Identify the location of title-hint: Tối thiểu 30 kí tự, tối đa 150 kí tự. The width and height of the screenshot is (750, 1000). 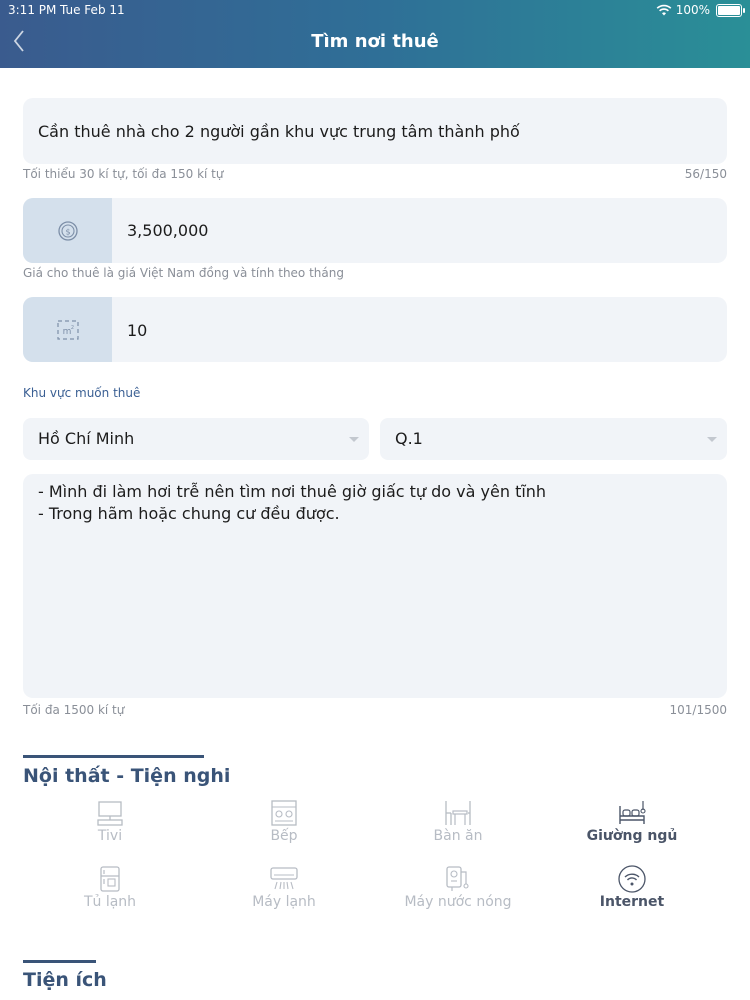
(123, 174).